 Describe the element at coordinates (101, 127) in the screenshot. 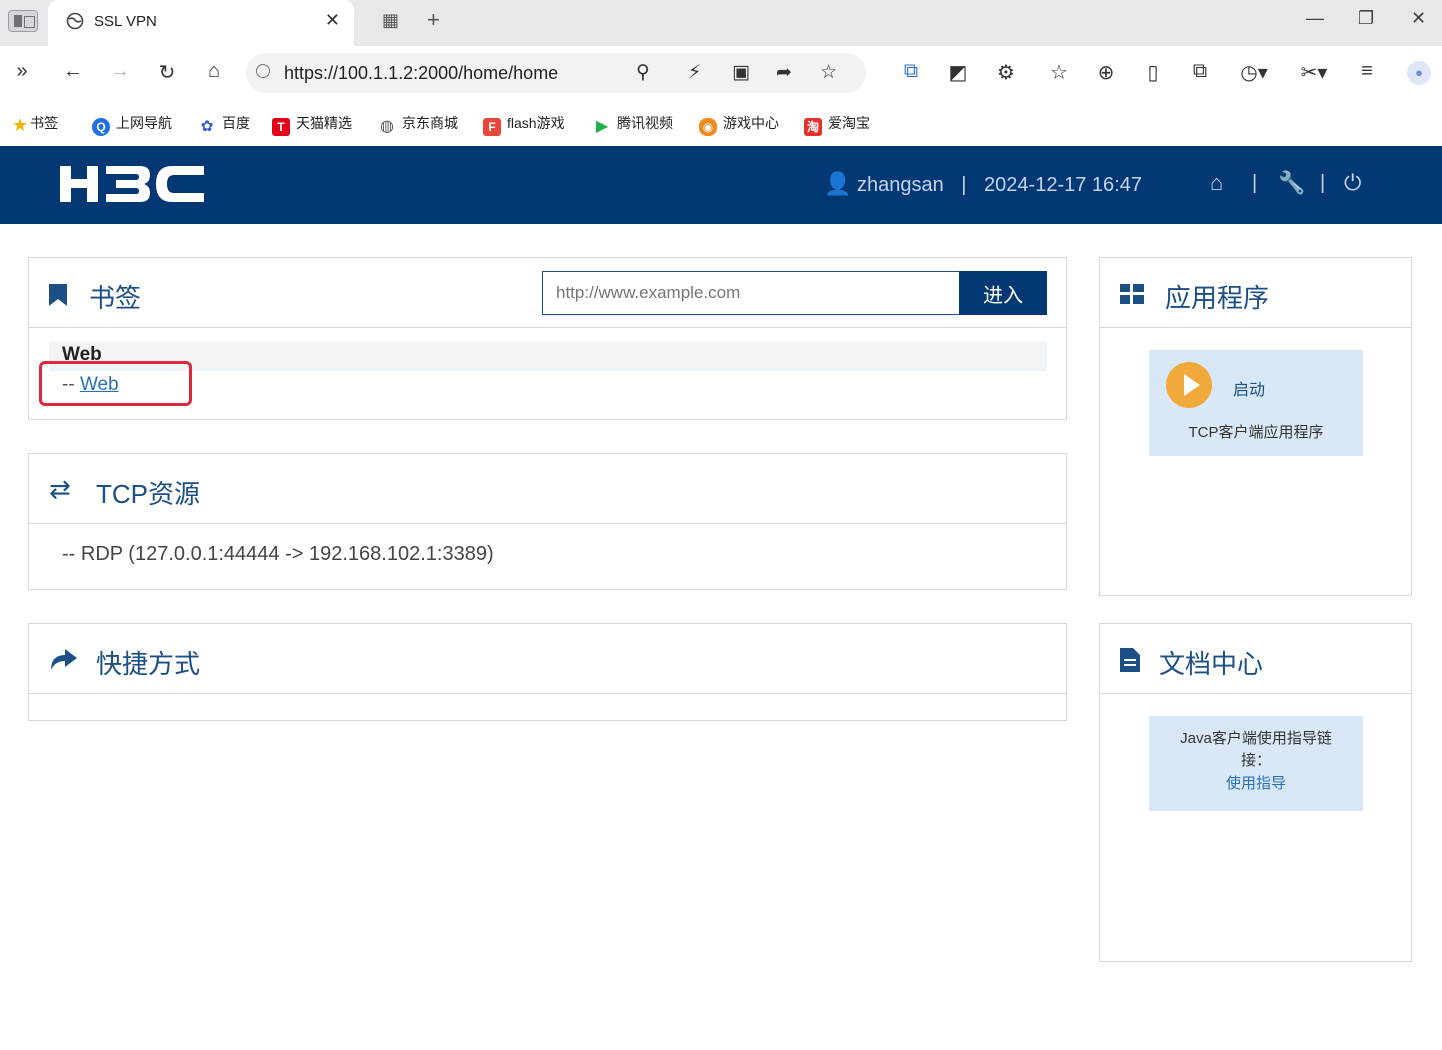

I see `q-icon: Q` at that location.